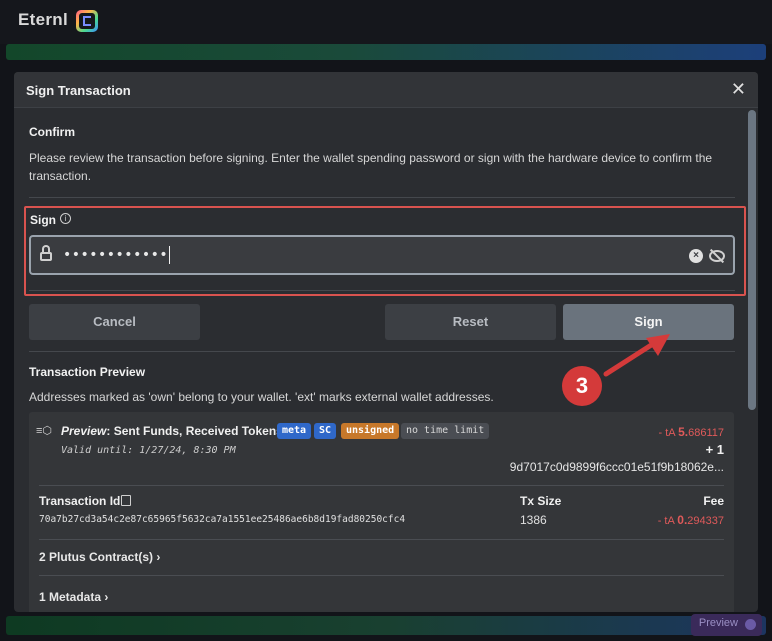  I want to click on annotation-arrow-icon, so click(636, 355).